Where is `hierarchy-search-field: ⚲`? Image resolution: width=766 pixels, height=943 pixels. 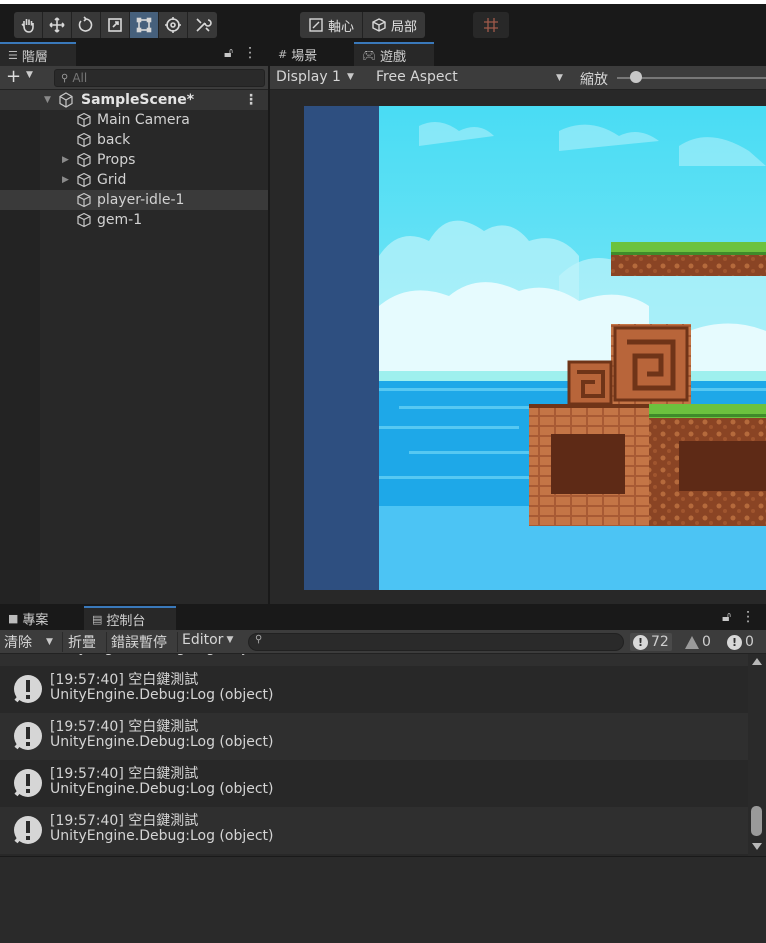
hierarchy-search-field: ⚲ is located at coordinates (159, 78).